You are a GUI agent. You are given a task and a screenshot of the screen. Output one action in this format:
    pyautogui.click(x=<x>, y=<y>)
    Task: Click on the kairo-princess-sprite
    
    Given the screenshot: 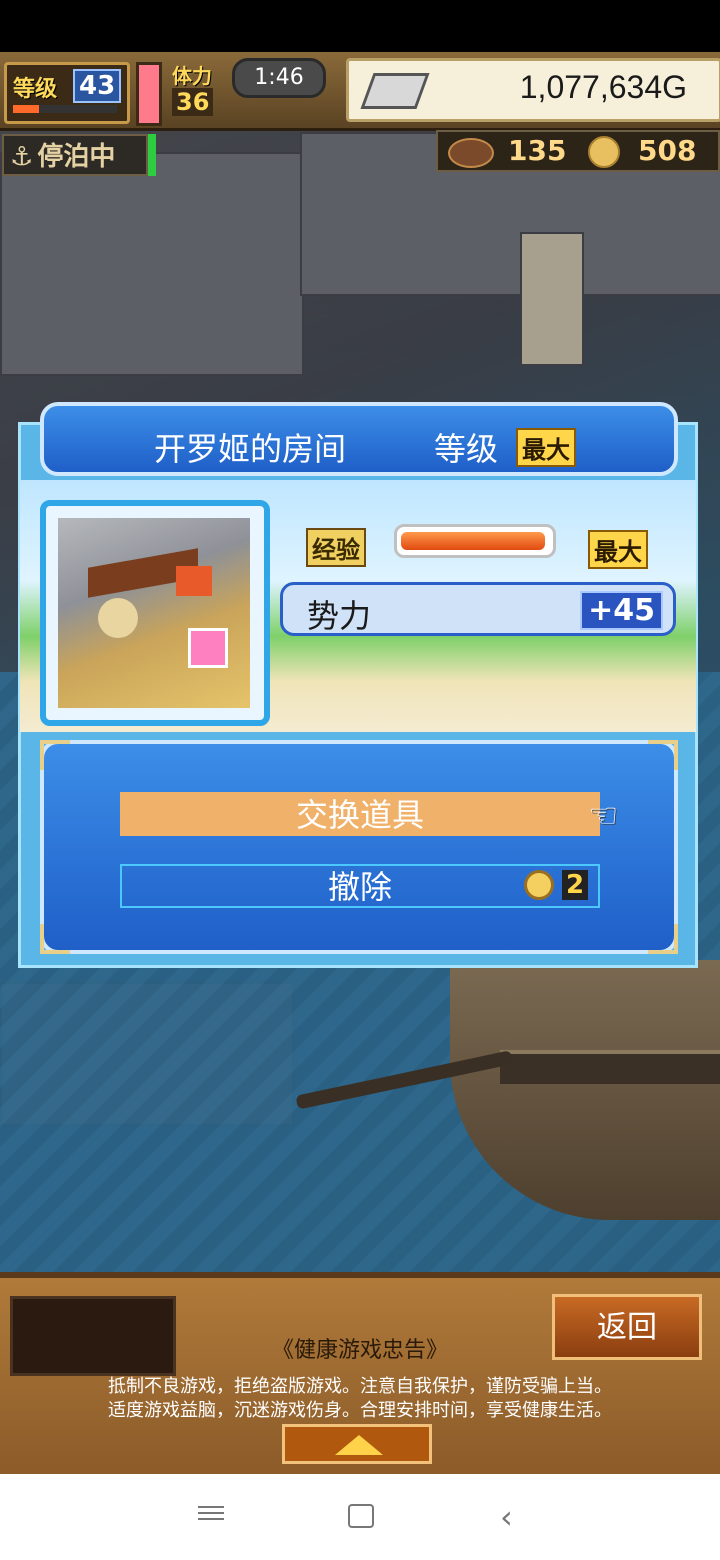 What is the action you would take?
    pyautogui.click(x=208, y=648)
    